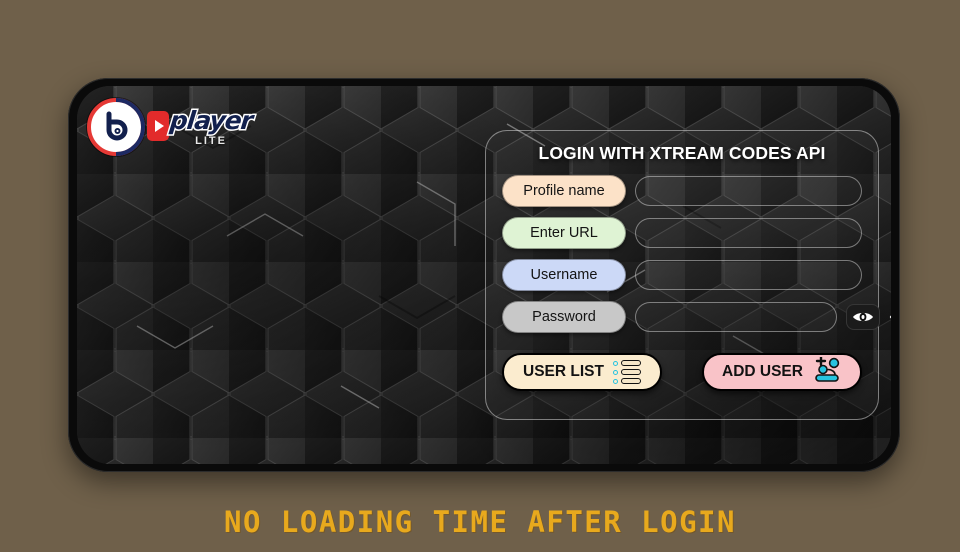  I want to click on play-triangle-icon, so click(158, 125).